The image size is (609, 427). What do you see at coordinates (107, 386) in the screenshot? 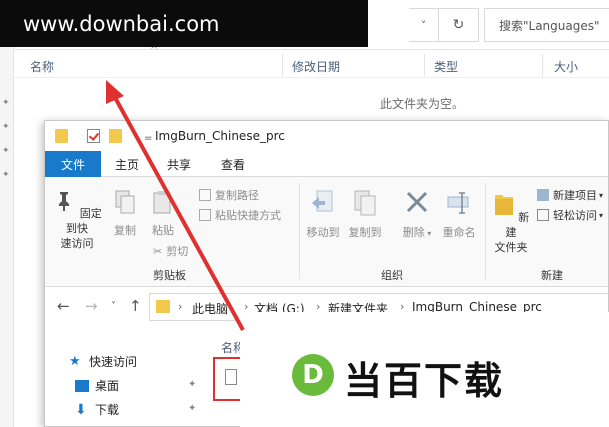
I see `nav-item-label: 桌面` at bounding box center [107, 386].